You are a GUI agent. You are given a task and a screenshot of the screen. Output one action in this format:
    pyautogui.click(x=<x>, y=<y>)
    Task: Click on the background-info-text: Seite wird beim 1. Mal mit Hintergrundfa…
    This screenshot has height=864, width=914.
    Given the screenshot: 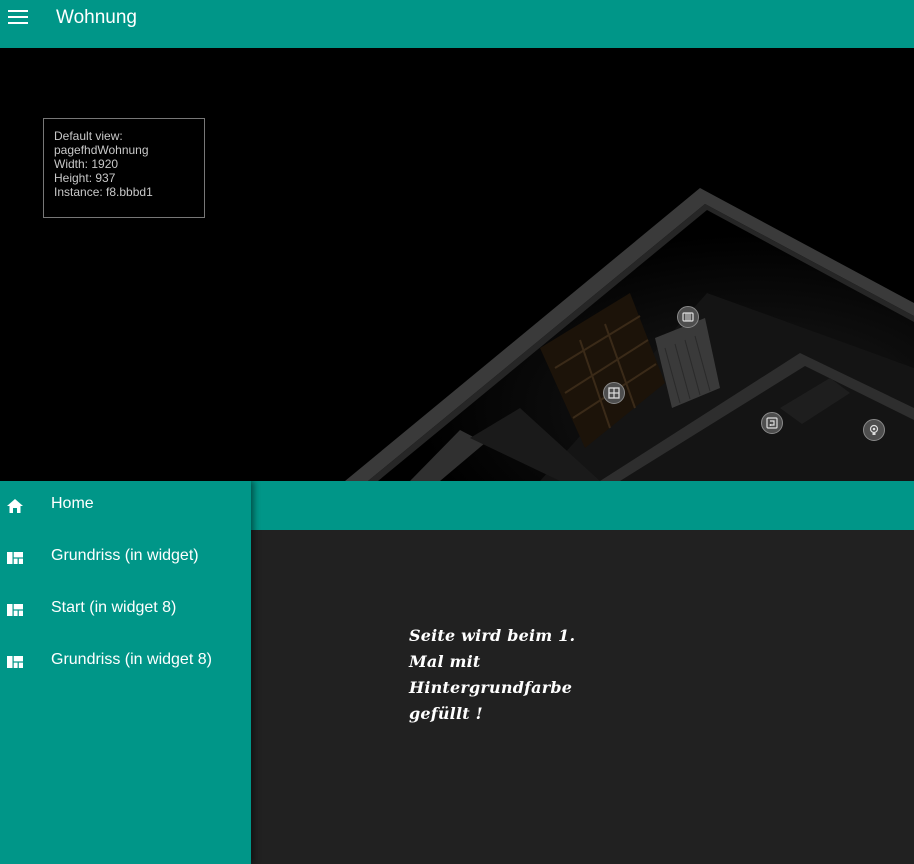 What is the action you would take?
    pyautogui.click(x=496, y=675)
    